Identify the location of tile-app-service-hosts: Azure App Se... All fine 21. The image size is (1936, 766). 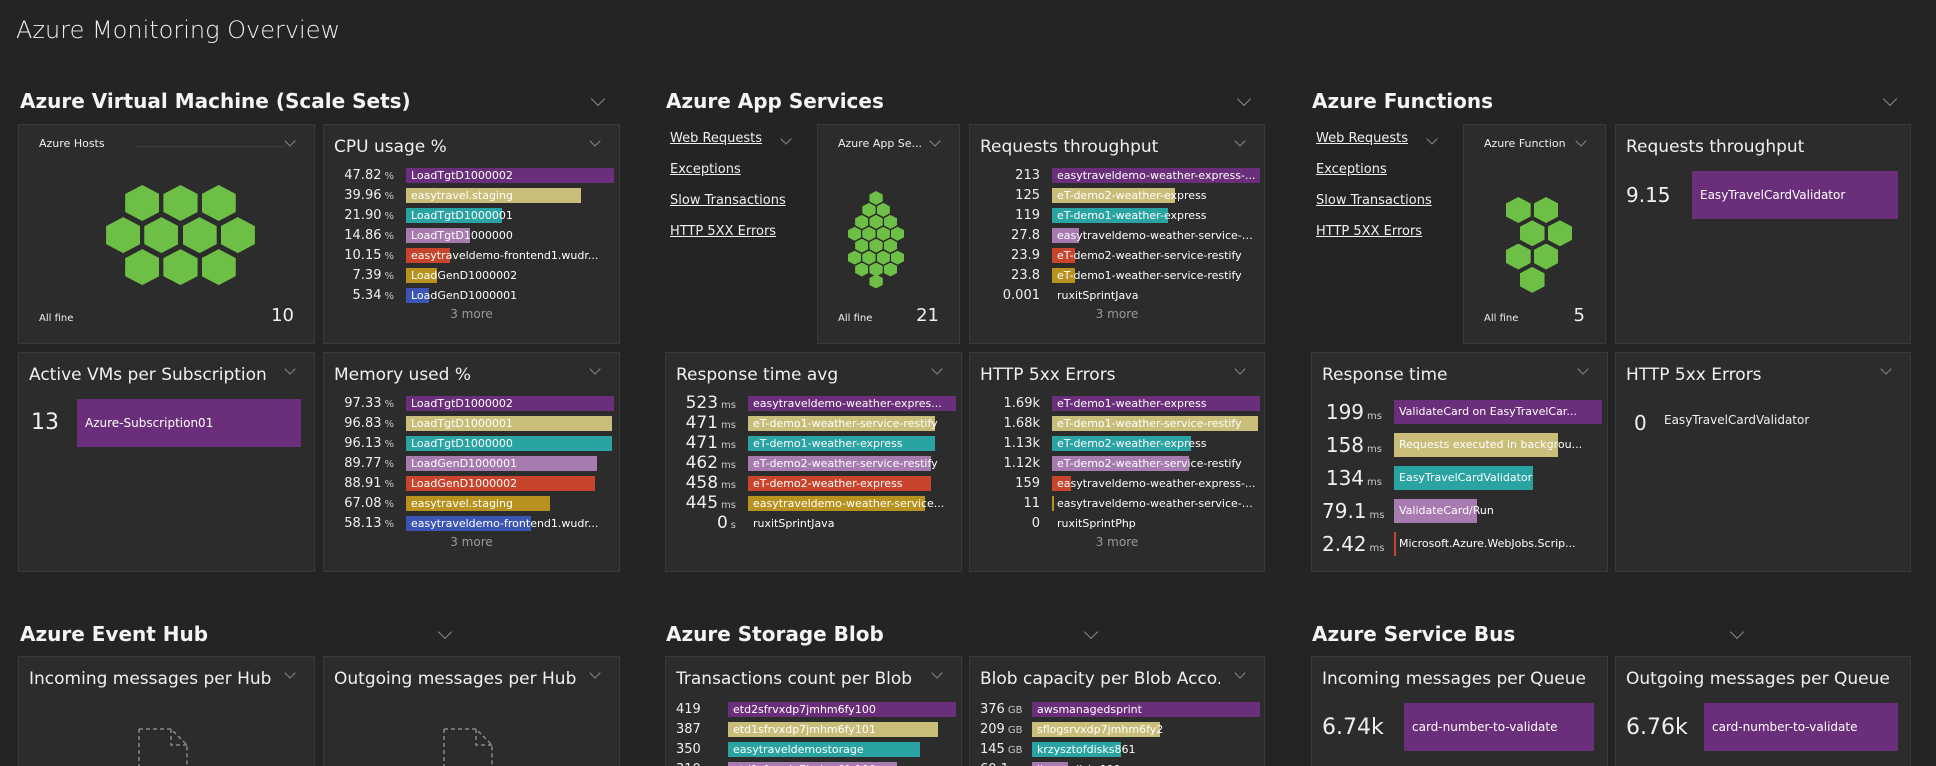
(888, 234).